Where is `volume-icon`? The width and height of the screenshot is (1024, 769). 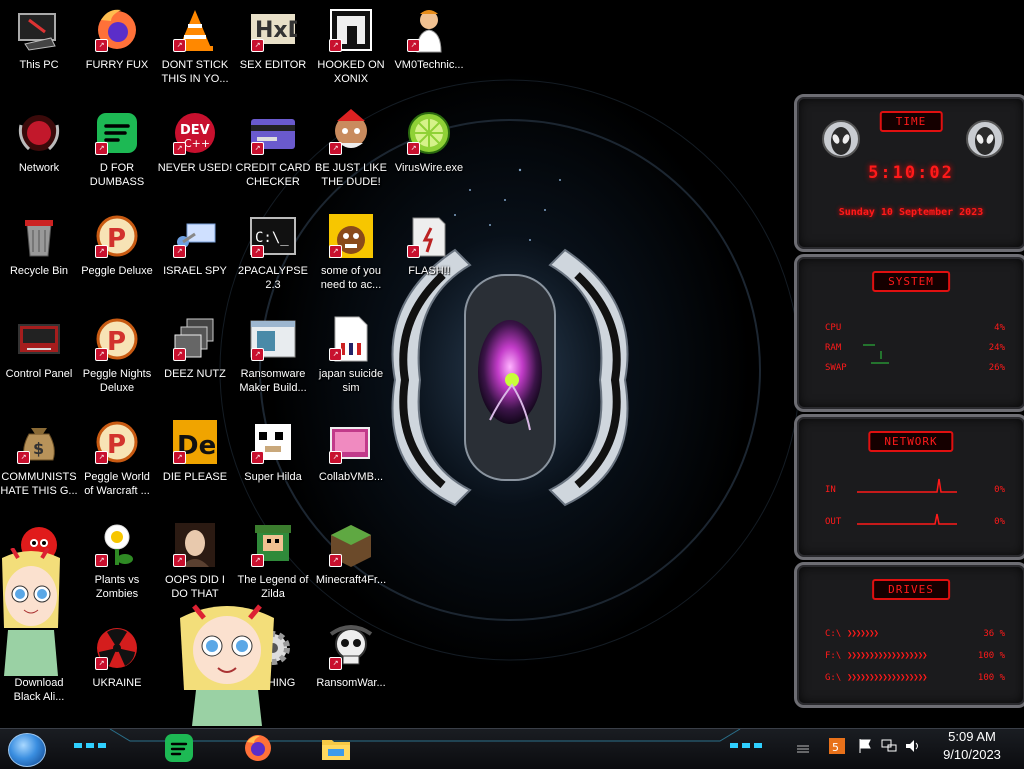 volume-icon is located at coordinates (913, 746).